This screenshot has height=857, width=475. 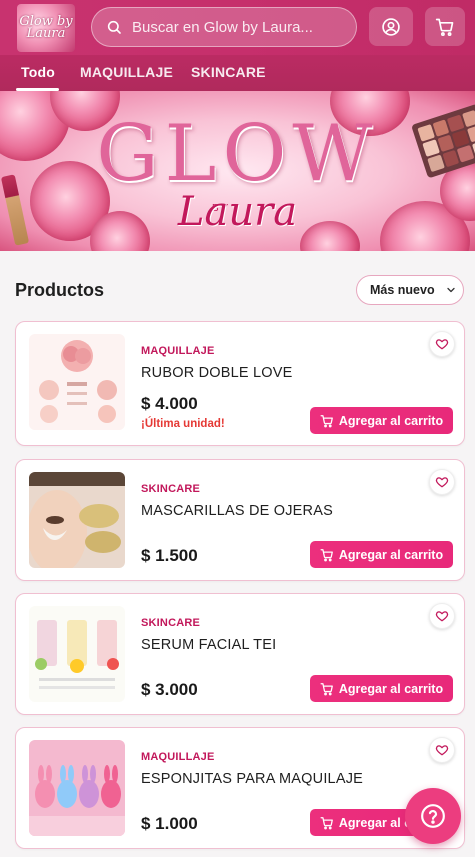 What do you see at coordinates (228, 72) in the screenshot?
I see `tab-skincare: SKINCARE` at bounding box center [228, 72].